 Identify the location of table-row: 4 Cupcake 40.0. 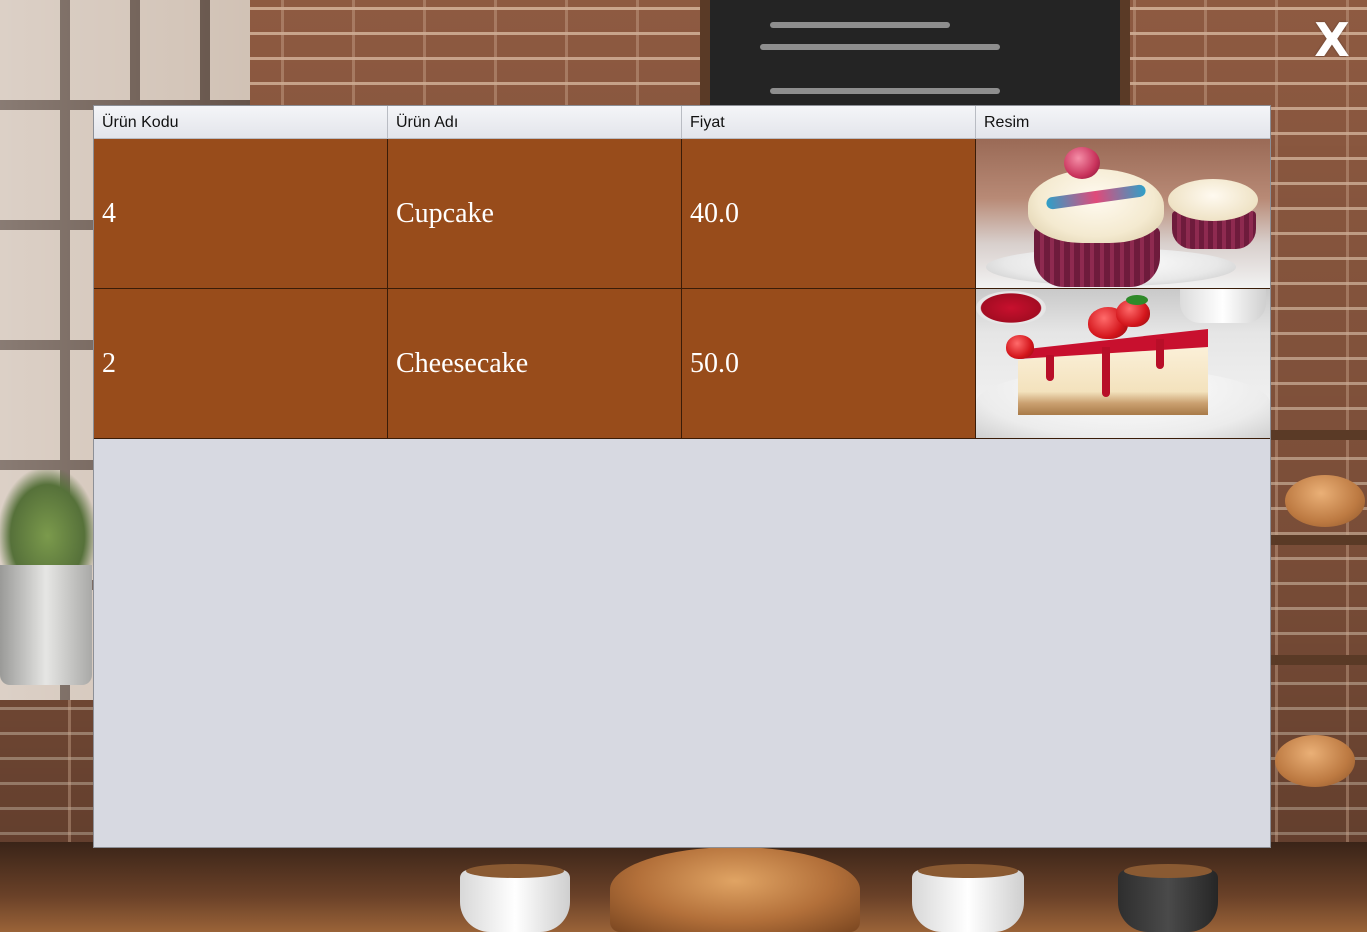
(682, 214).